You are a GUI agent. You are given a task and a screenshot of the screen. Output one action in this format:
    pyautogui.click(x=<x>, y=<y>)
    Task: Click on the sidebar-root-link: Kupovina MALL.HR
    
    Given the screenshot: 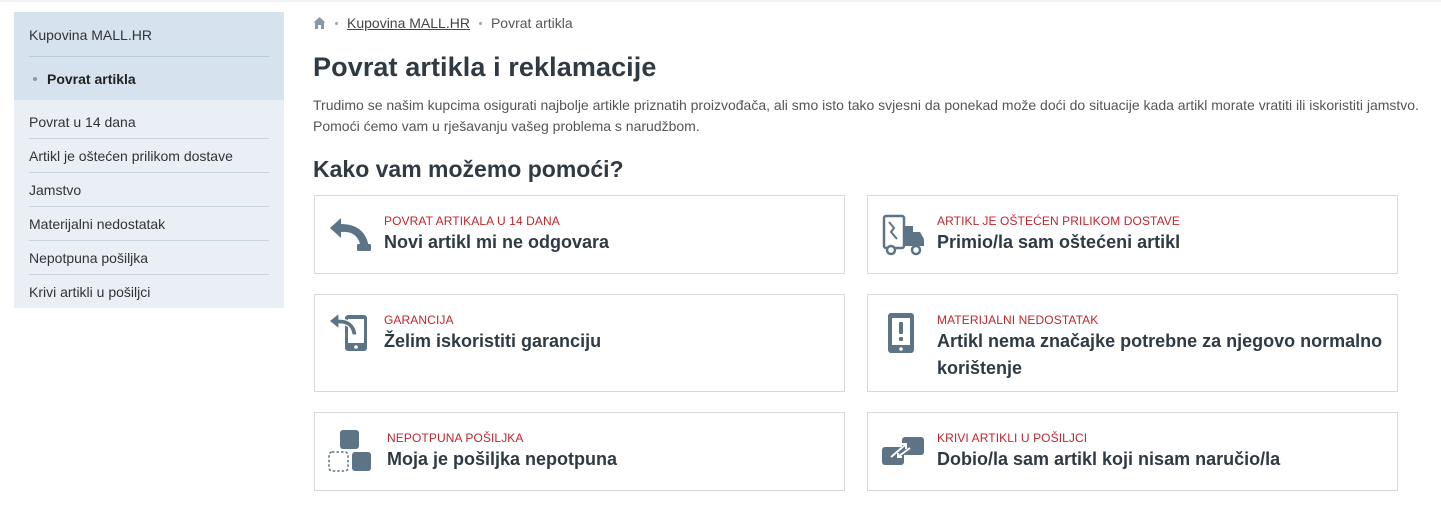 What is the action you would take?
    pyautogui.click(x=149, y=34)
    